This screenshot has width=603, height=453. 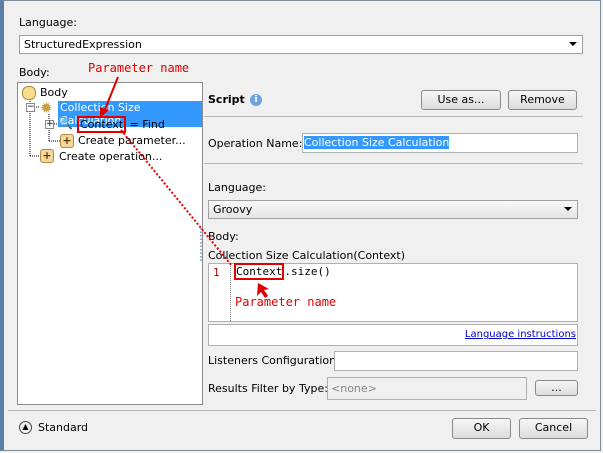 I want to click on operation-name-input: Collection Size Calculation, so click(x=440, y=143).